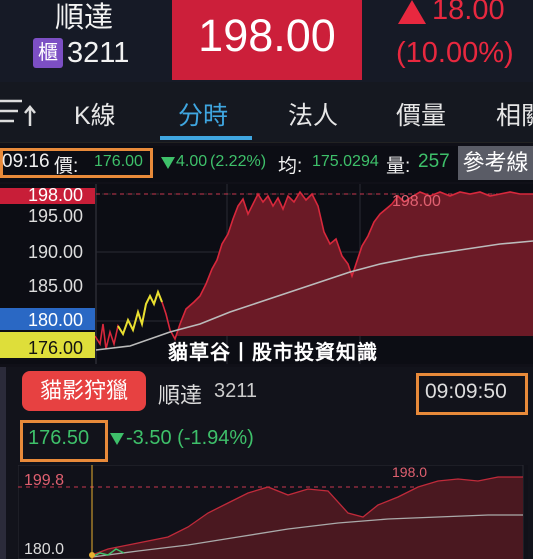 The width and height of the screenshot is (533, 559). What do you see at coordinates (409, 472) in the screenshot?
I see `panel-limit-label: 198.0` at bounding box center [409, 472].